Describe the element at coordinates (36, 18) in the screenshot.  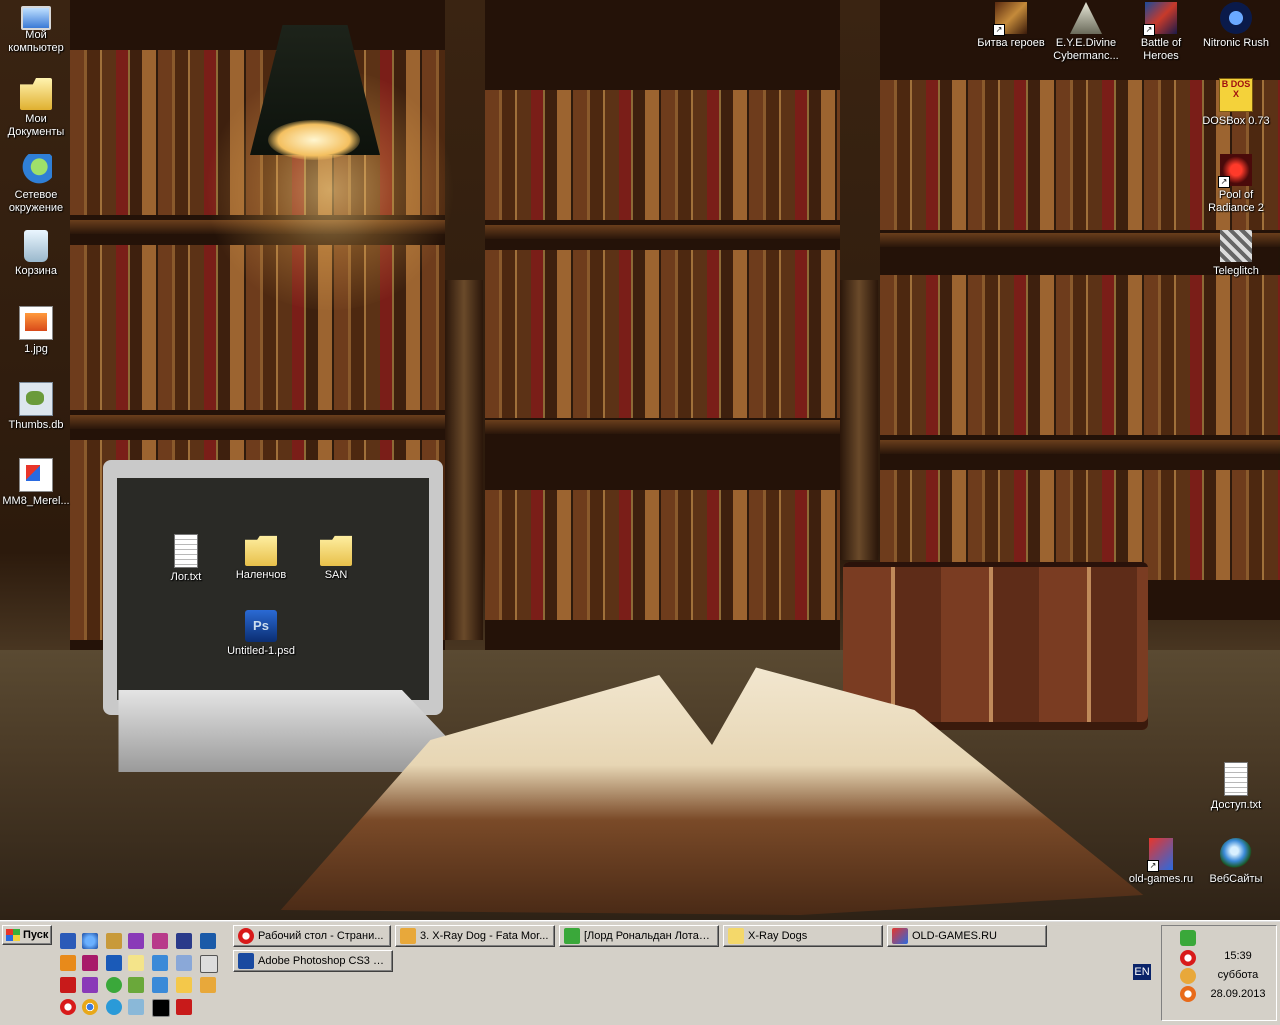
I see `my-computer-icon` at that location.